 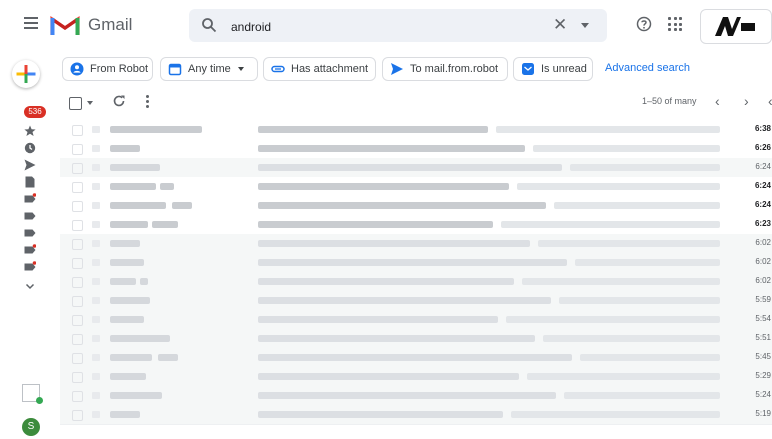 I want to click on expand-more-icon, so click(x=30, y=286).